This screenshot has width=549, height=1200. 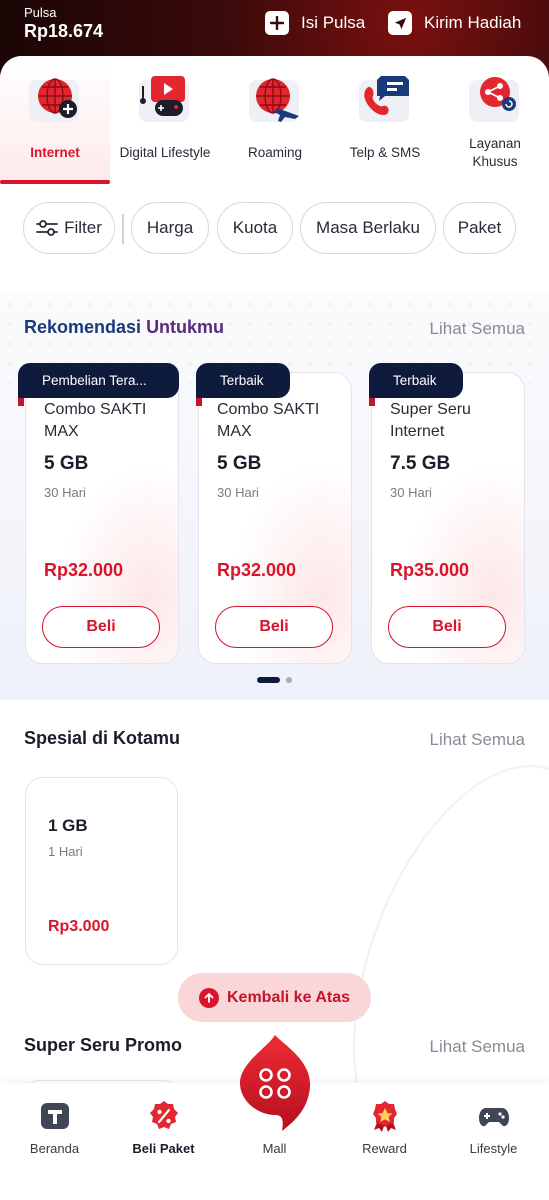 I want to click on tab-internet: Internet, so click(x=55, y=120).